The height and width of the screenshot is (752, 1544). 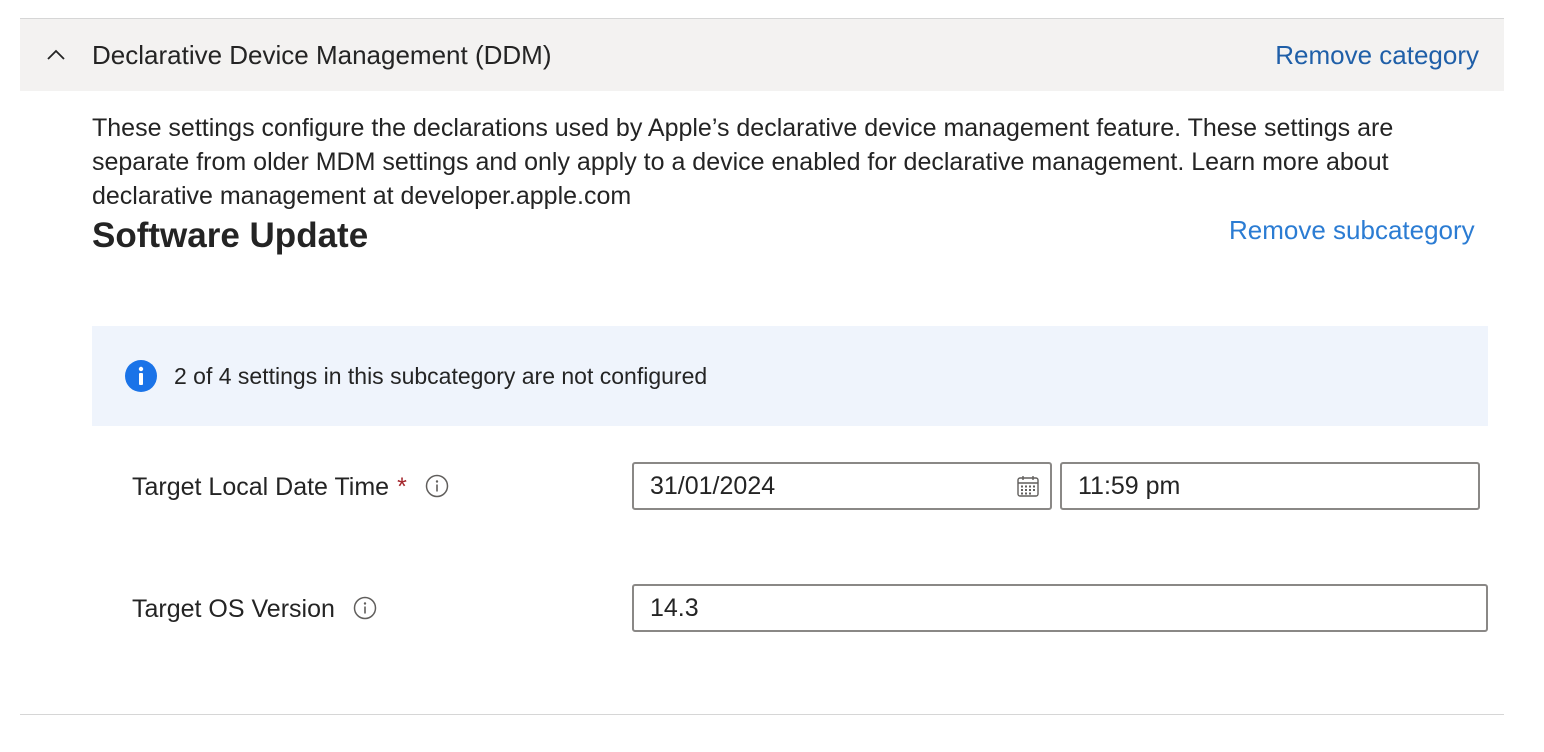 What do you see at coordinates (1028, 486) in the screenshot?
I see `calendar-icon` at bounding box center [1028, 486].